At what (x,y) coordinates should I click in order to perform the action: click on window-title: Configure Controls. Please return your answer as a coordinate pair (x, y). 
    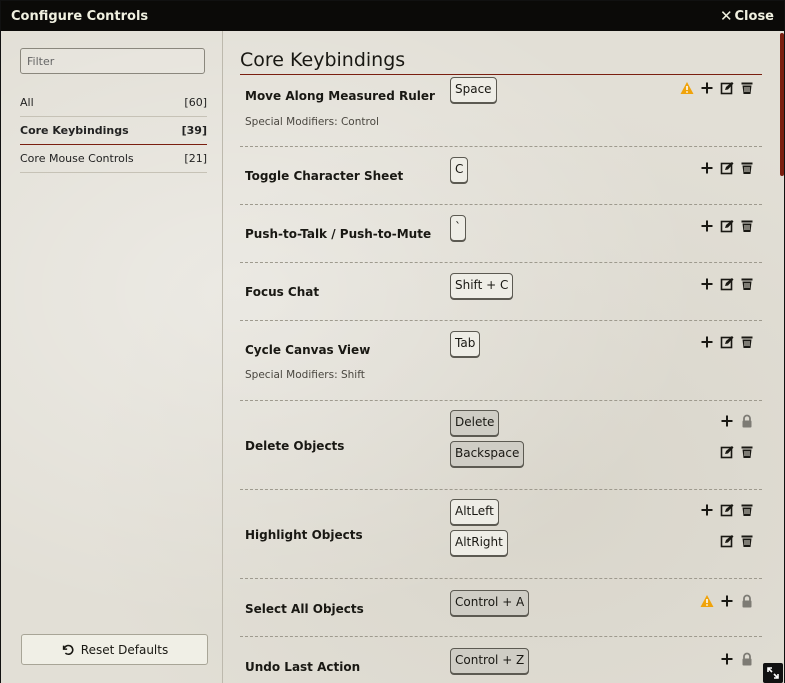
    Looking at the image, I should click on (80, 16).